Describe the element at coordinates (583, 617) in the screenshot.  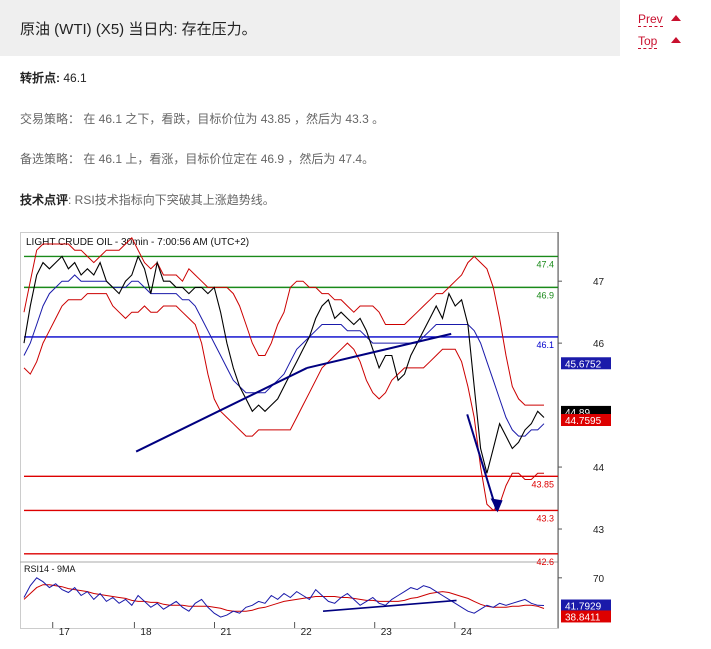
I see `rsi-ma-label: 38.8411` at that location.